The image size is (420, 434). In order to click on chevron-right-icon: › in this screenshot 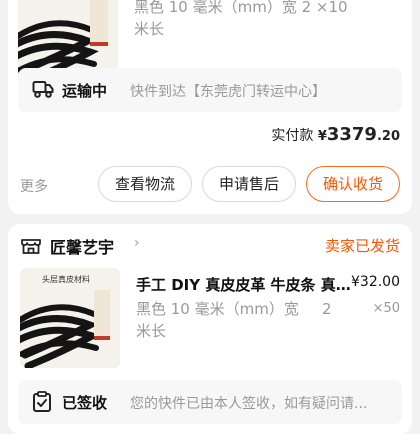, I will do `click(137, 243)`.